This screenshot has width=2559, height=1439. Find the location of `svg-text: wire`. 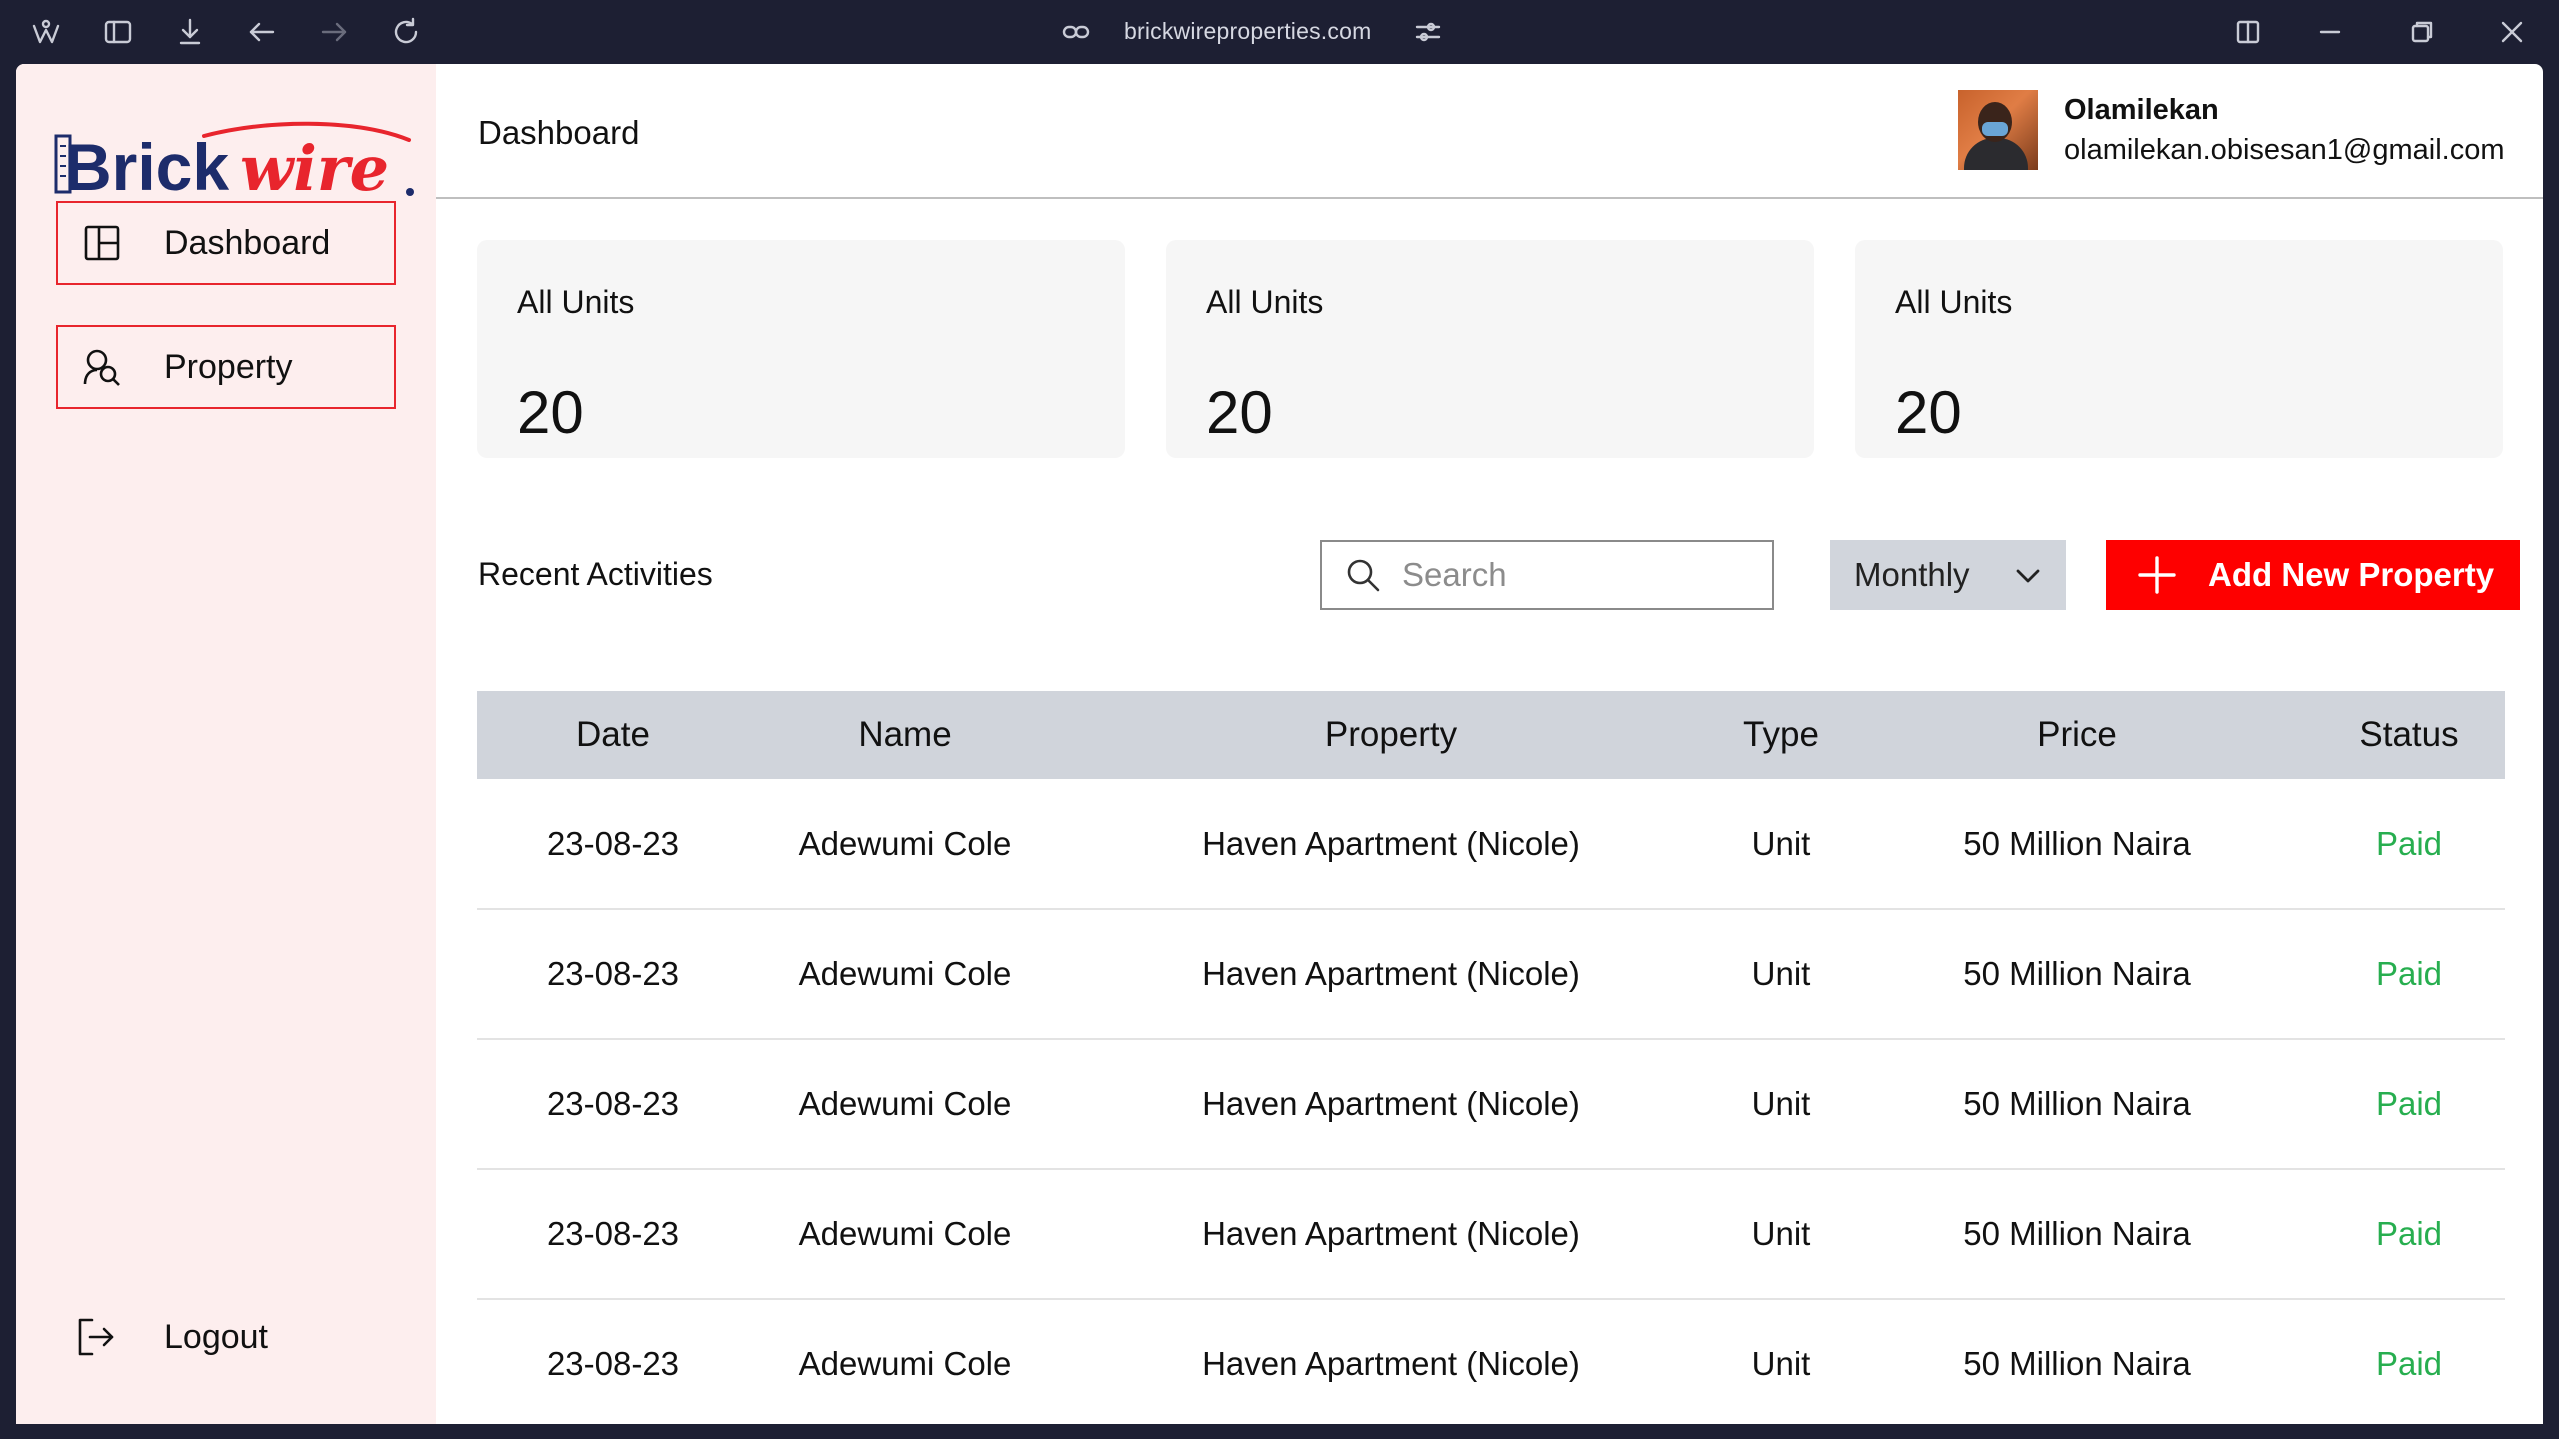

svg-text: wire is located at coordinates (314, 166).